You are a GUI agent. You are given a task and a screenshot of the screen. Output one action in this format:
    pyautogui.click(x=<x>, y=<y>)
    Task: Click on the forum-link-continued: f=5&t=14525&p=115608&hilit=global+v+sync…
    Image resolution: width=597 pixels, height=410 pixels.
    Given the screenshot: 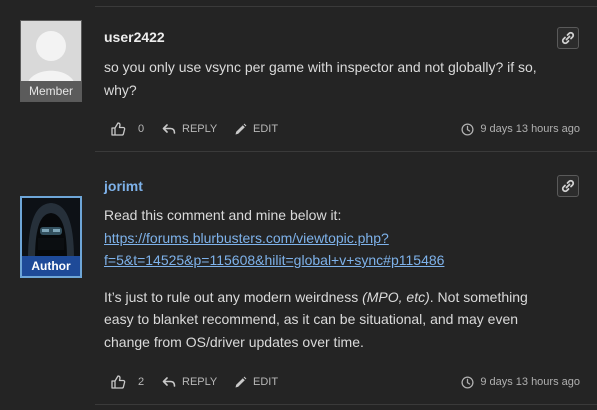 What is the action you would take?
    pyautogui.click(x=274, y=260)
    